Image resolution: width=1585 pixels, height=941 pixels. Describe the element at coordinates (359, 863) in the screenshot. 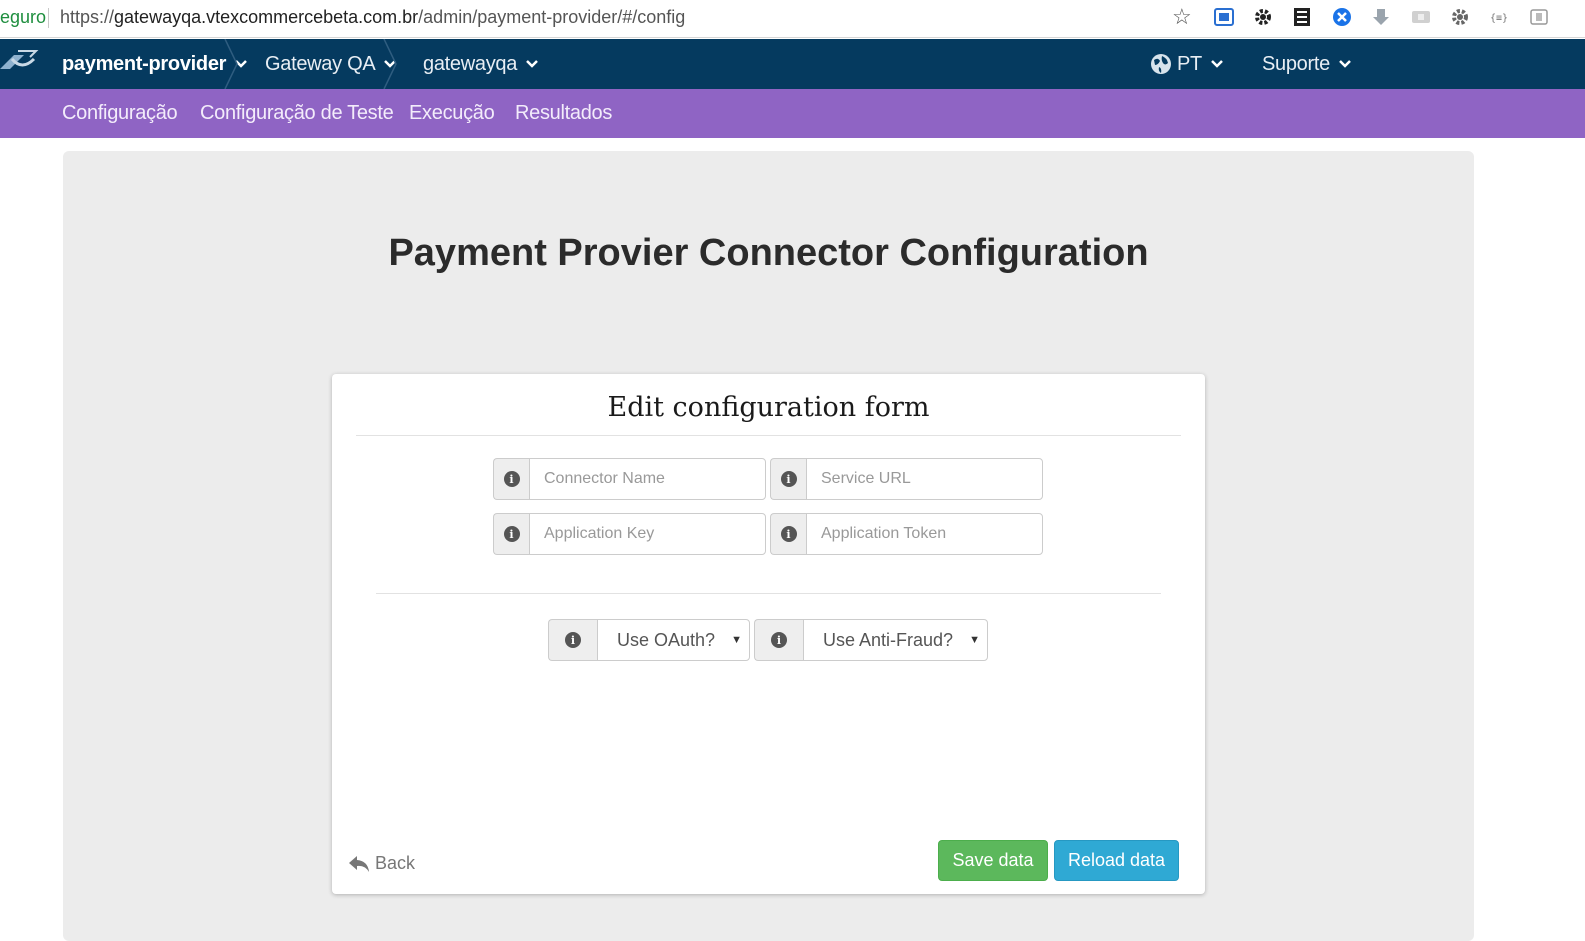

I see `reply-arrow-icon` at that location.